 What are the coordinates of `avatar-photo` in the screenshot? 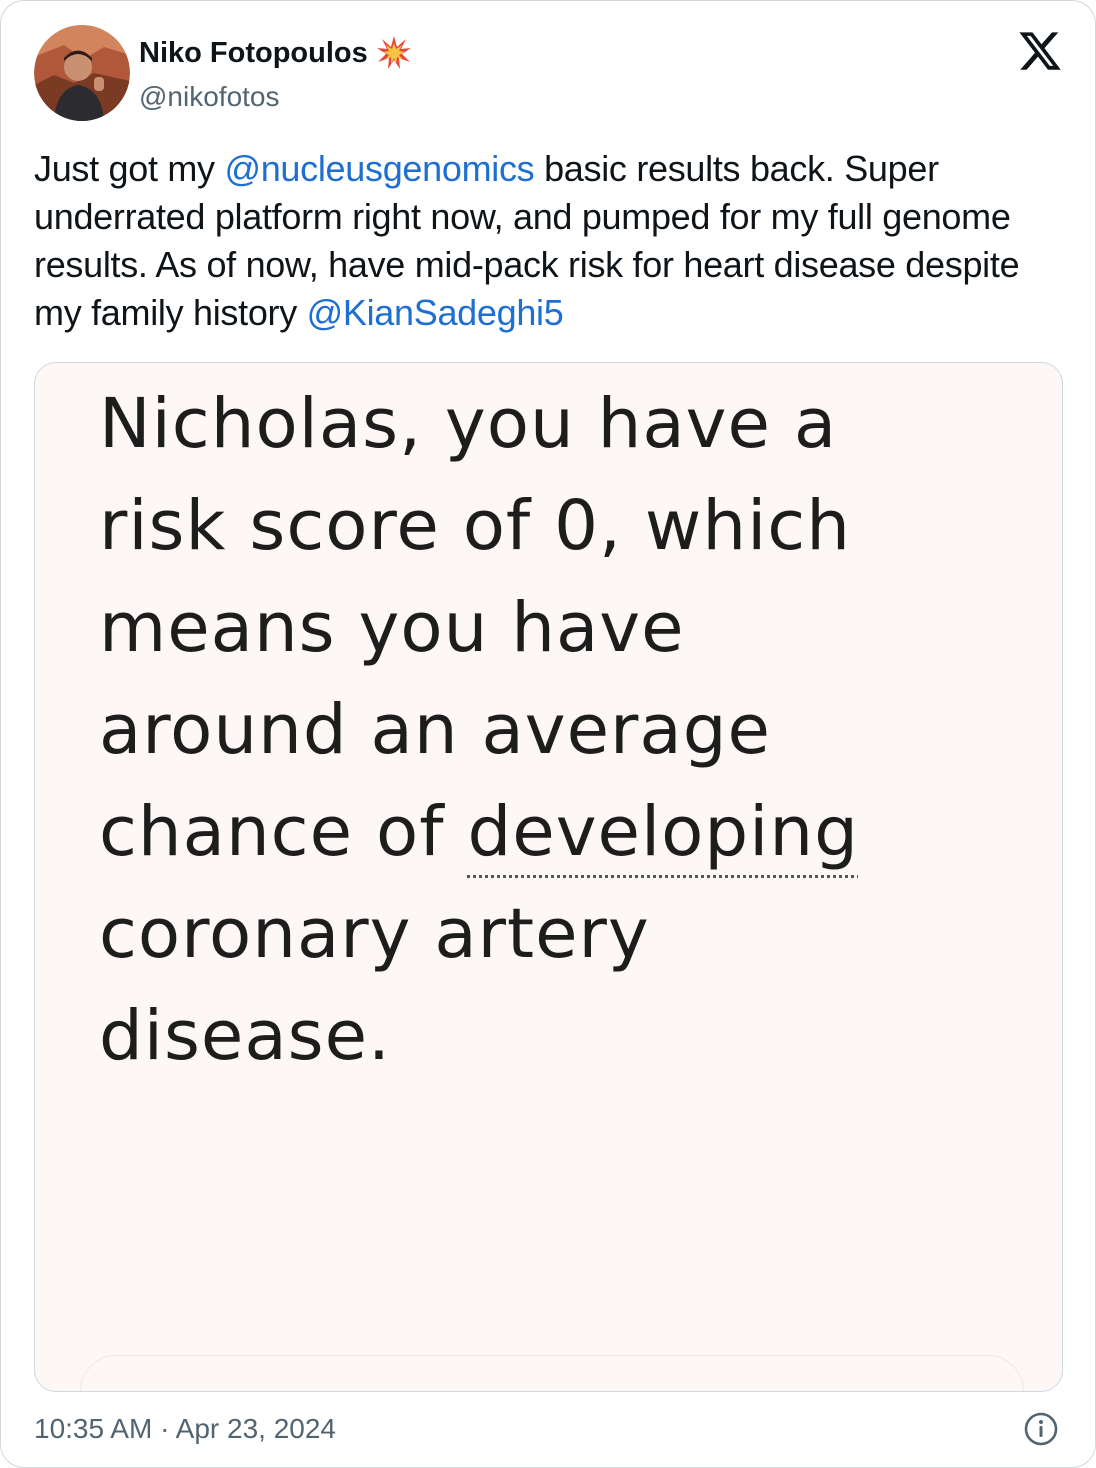 It's located at (82, 73).